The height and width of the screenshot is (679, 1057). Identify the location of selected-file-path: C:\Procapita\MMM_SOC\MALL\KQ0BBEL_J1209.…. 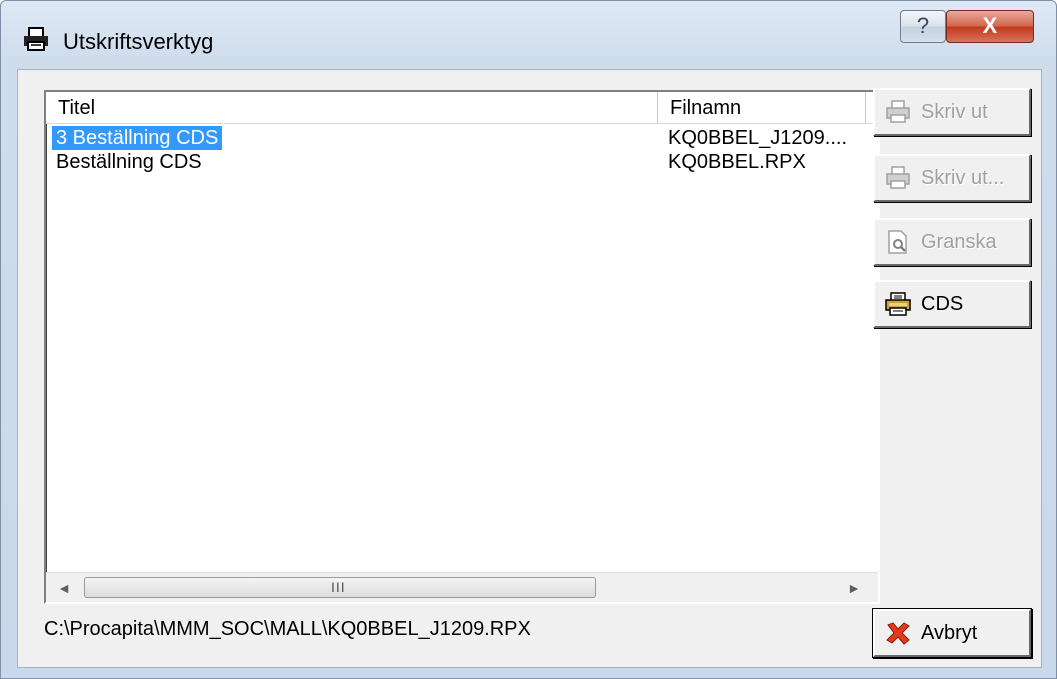
(287, 629).